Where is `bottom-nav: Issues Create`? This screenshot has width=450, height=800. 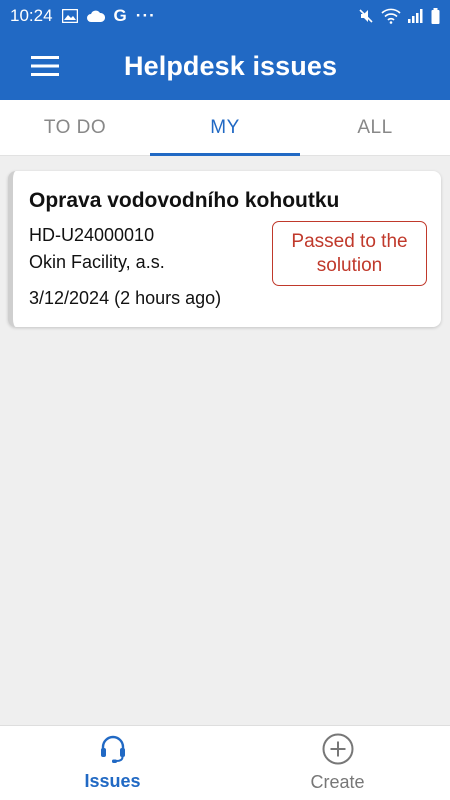
bottom-nav: Issues Create is located at coordinates (225, 762).